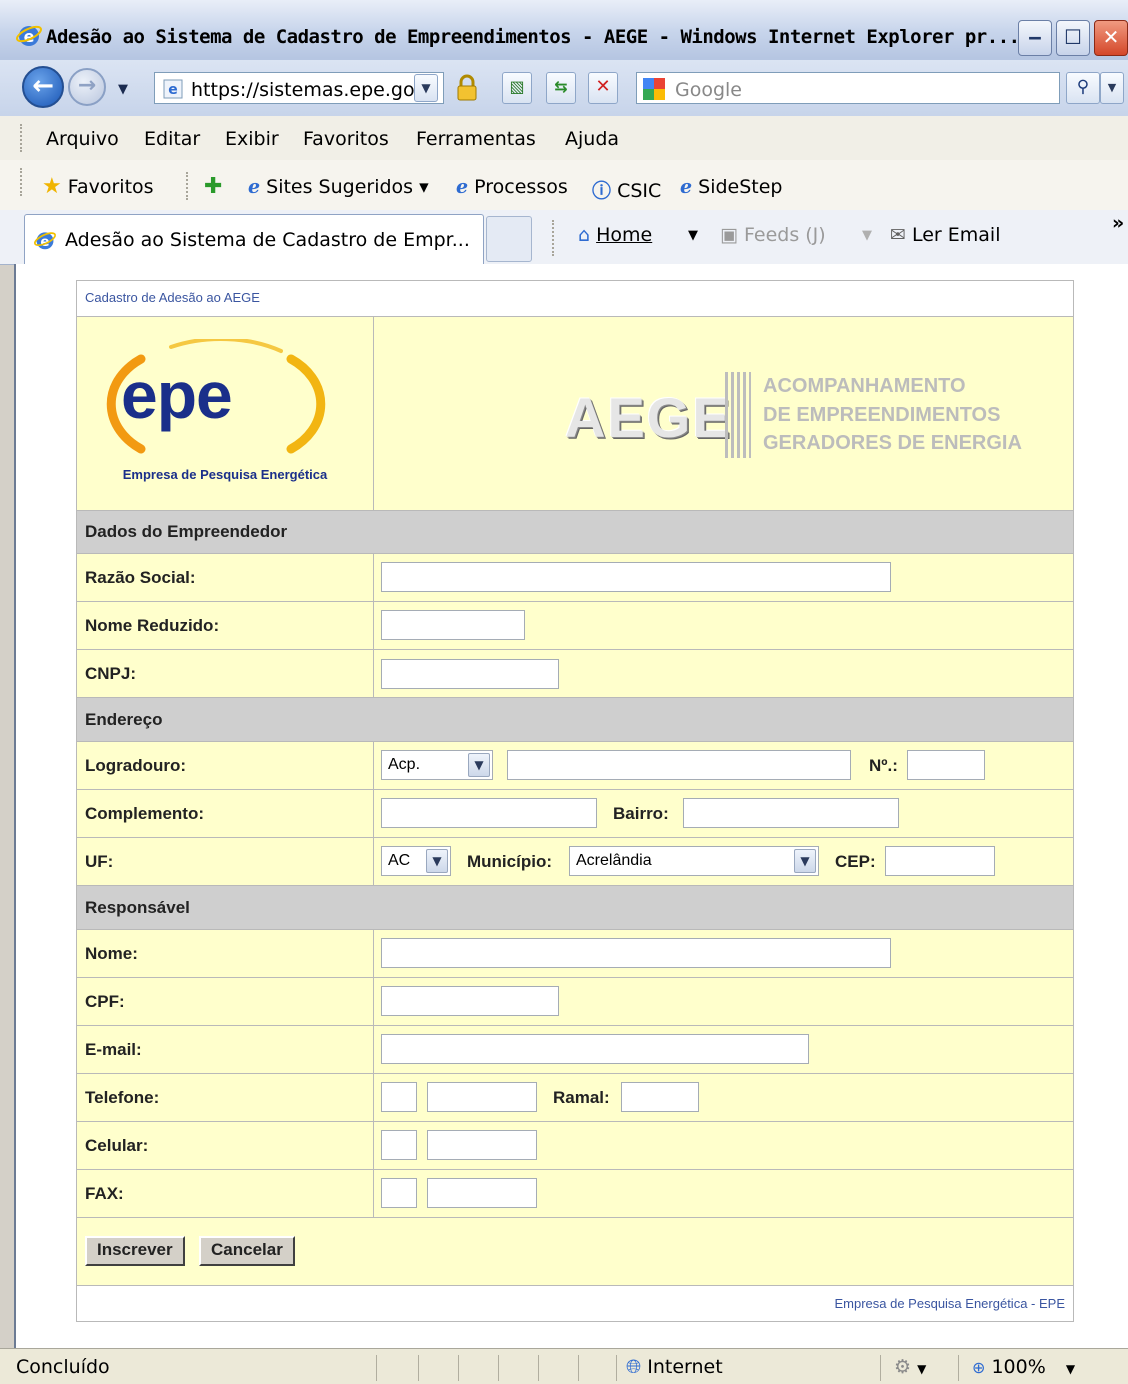 The height and width of the screenshot is (1384, 1128). Describe the element at coordinates (636, 577) in the screenshot. I see `razao-social-input` at that location.